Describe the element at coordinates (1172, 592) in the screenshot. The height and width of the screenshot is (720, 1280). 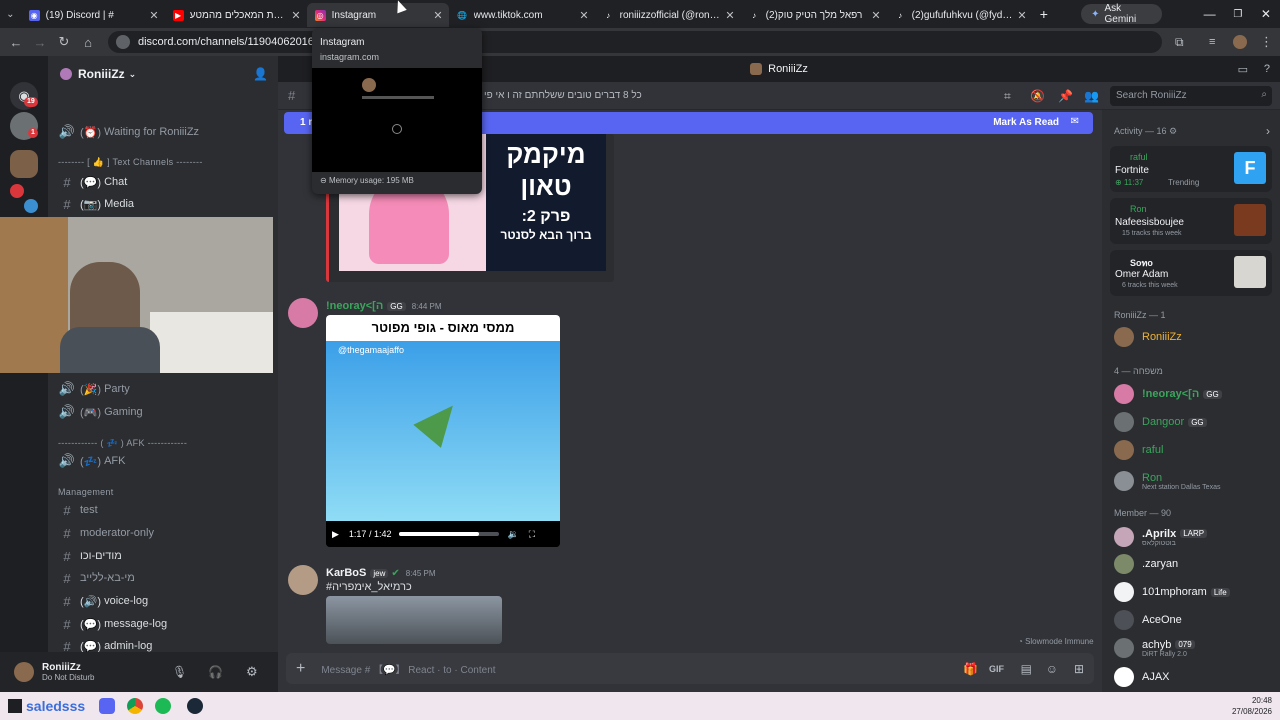
I see `member-item: 101mphoram Life` at that location.